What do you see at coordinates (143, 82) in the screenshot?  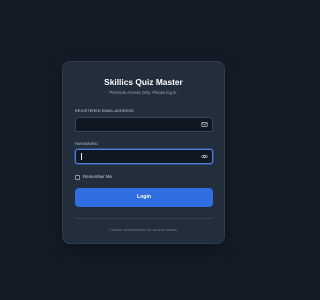 I see `login-title: Skillics Quiz Master` at bounding box center [143, 82].